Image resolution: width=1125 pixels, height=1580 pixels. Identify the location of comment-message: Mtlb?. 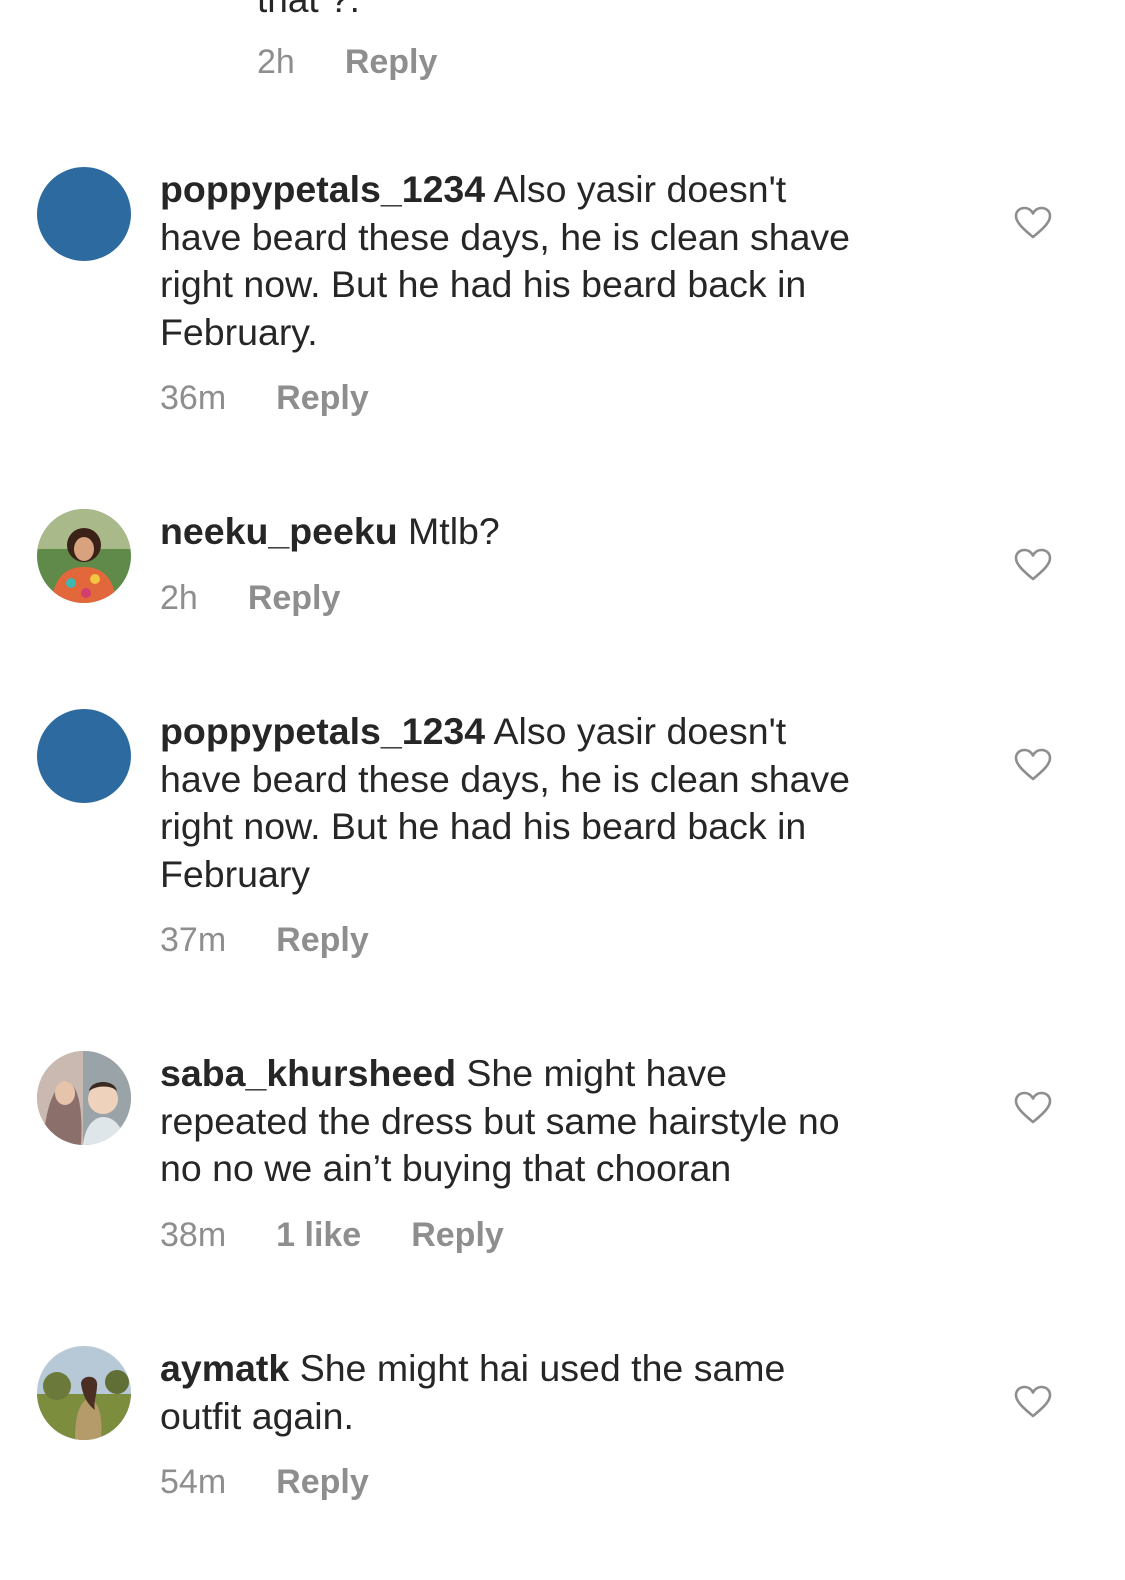
(454, 531).